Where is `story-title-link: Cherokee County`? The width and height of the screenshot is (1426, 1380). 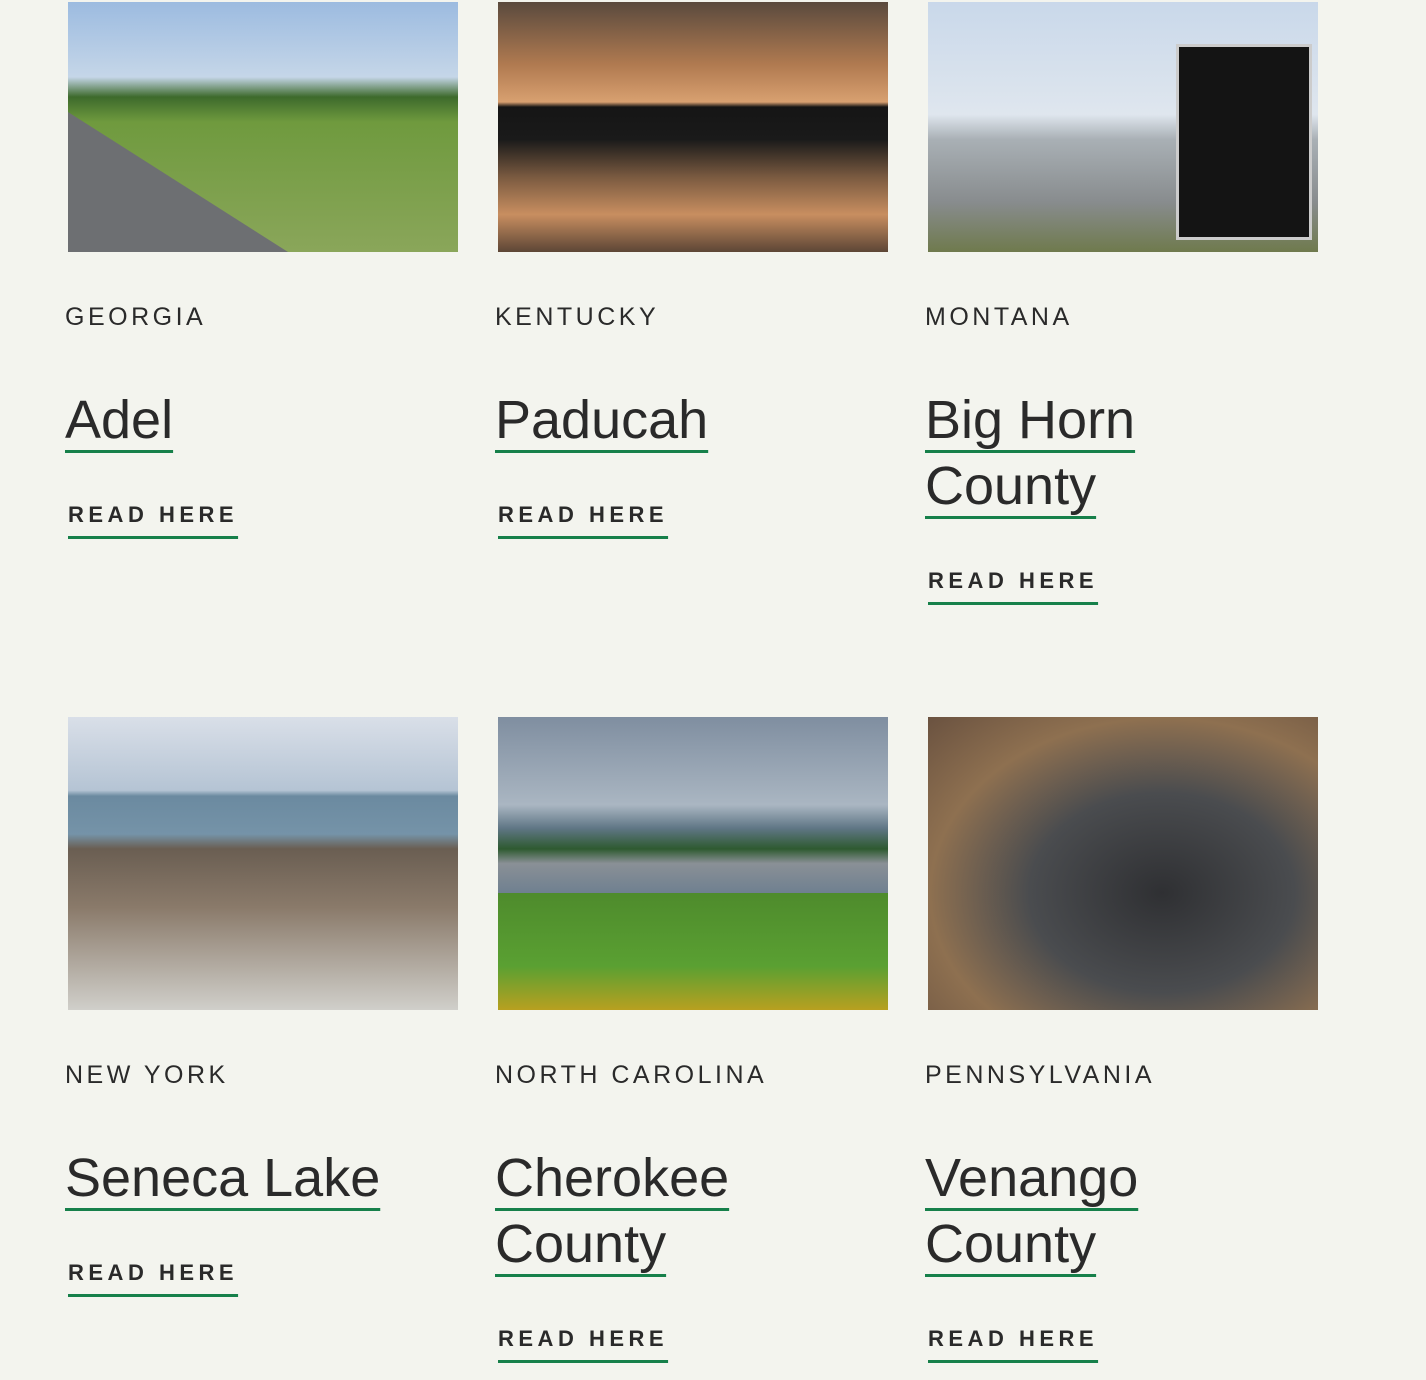
story-title-link: Cherokee County is located at coordinates (612, 1211).